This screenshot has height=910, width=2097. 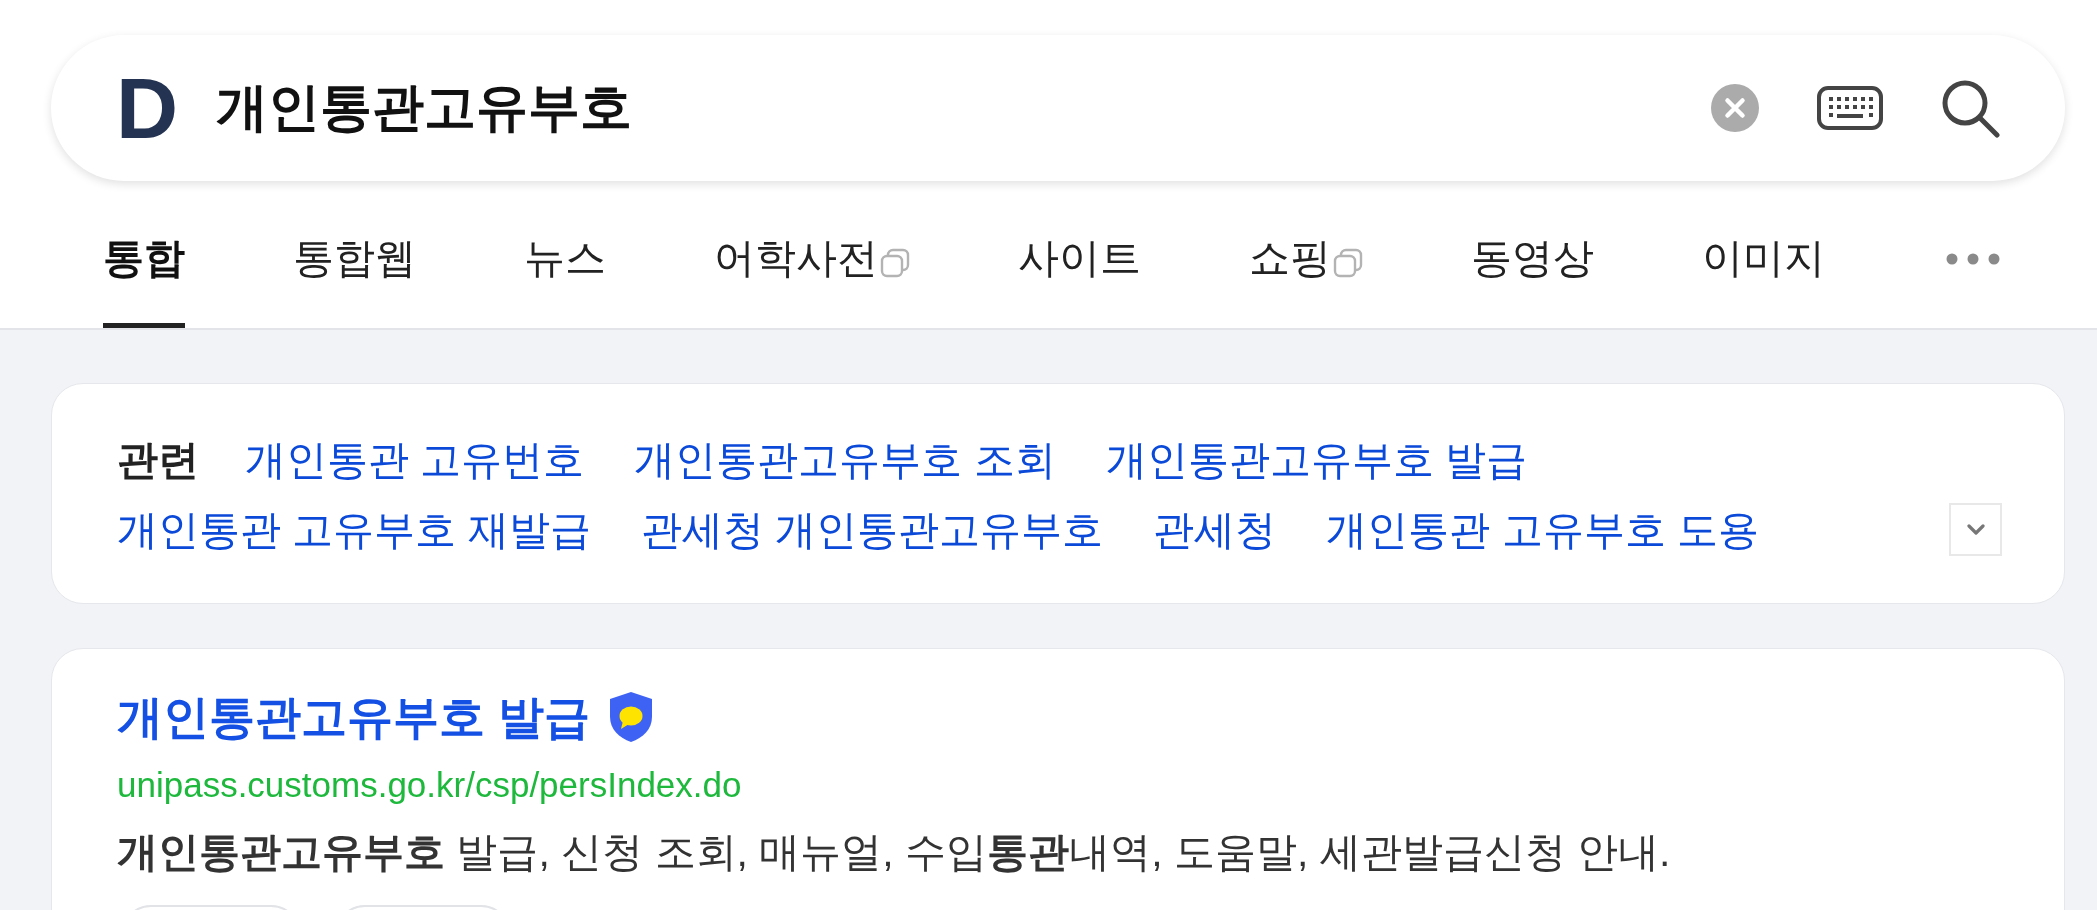 I want to click on keyboard-icon, so click(x=1850, y=108).